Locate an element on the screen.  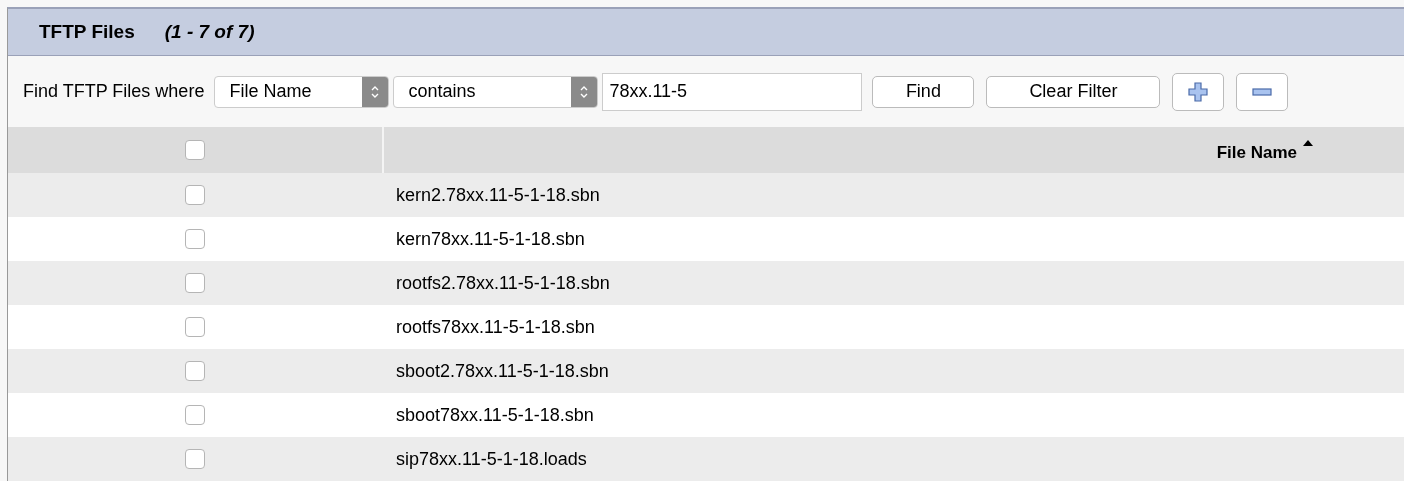
select-all-checkbox is located at coordinates (195, 150).